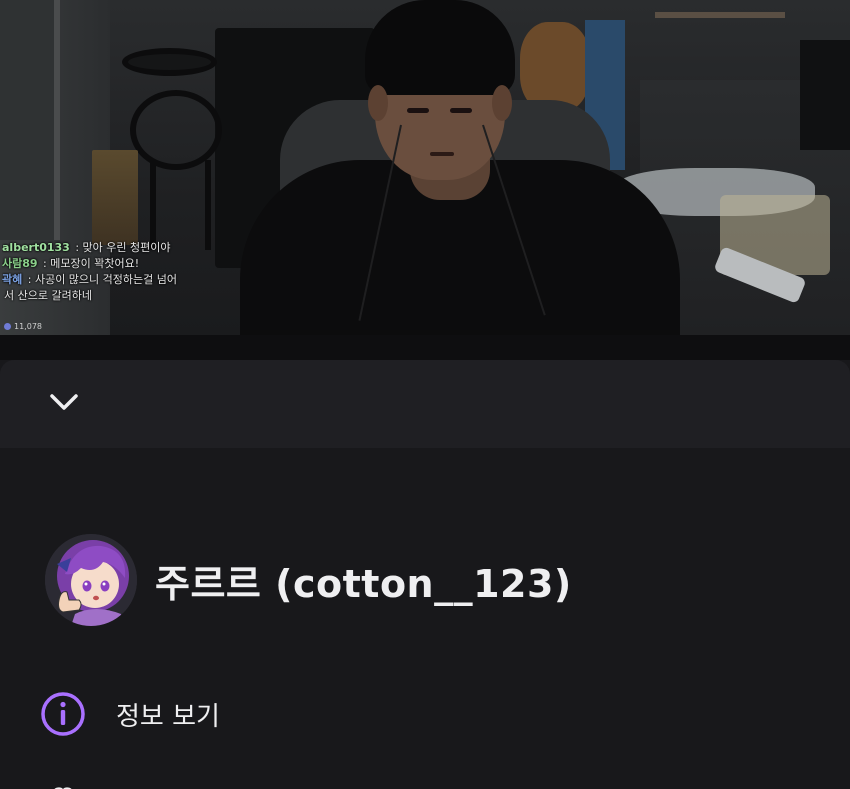 This screenshot has height=789, width=850. Describe the element at coordinates (28, 326) in the screenshot. I see `viewer-count-value: 11,078` at that location.